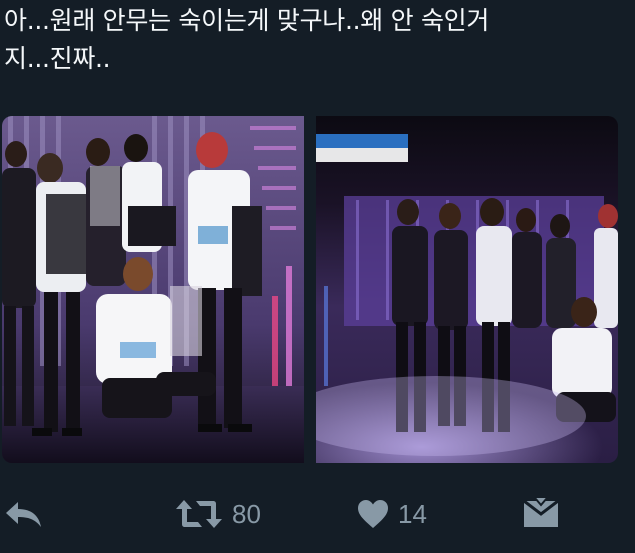 The image size is (635, 553). I want to click on tweet-text: 아...원래 안무는 숙이는게 맞구나..왜 안 숙인거 지...진짜.., so click(247, 39).